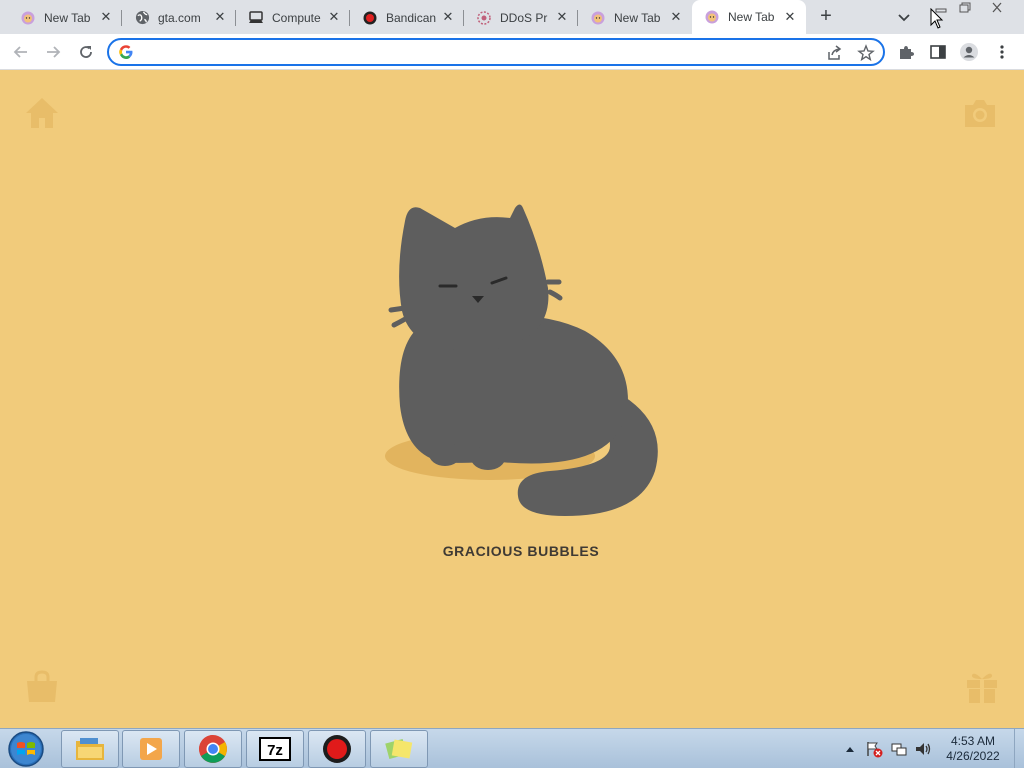 Image resolution: width=1024 pixels, height=768 pixels. What do you see at coordinates (521, 551) in the screenshot?
I see `cat-name-label: GRACIOUS BUBBLES` at bounding box center [521, 551].